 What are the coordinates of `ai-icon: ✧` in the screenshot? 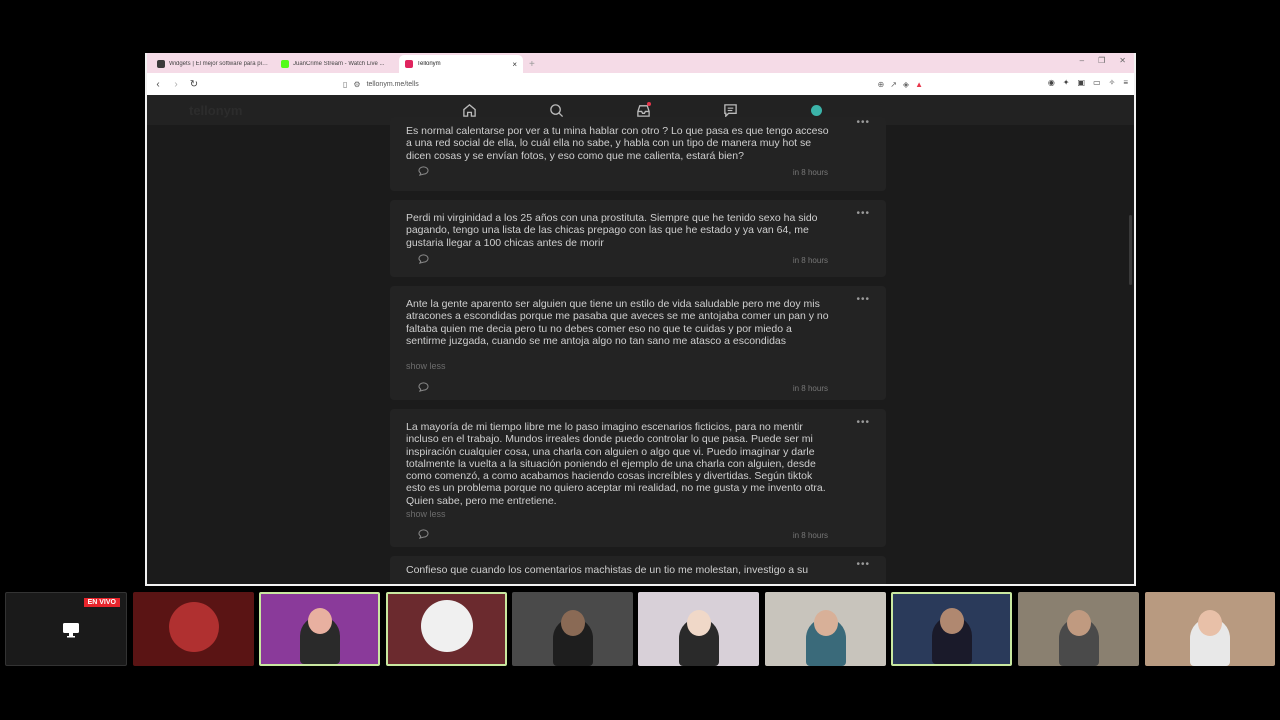 It's located at (1112, 82).